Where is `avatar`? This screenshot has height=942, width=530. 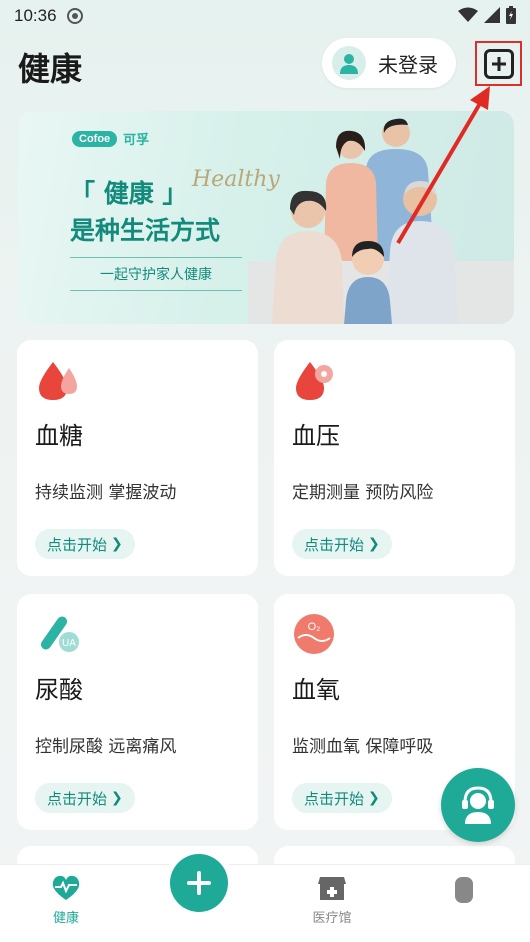
avatar is located at coordinates (349, 63).